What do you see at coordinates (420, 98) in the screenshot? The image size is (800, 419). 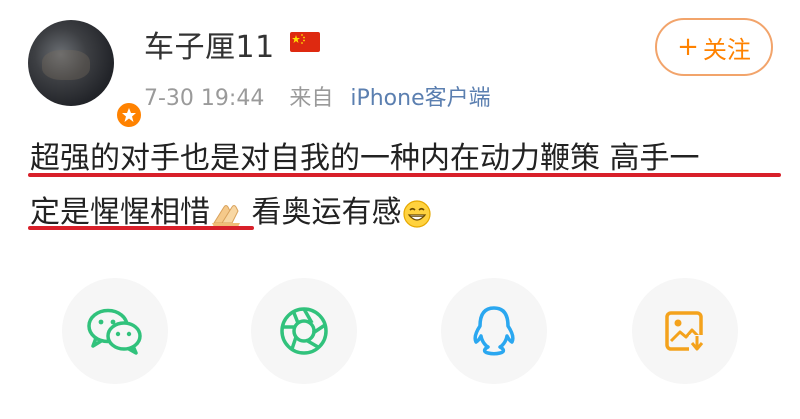 I see `source-client-link: iPhone客户端` at bounding box center [420, 98].